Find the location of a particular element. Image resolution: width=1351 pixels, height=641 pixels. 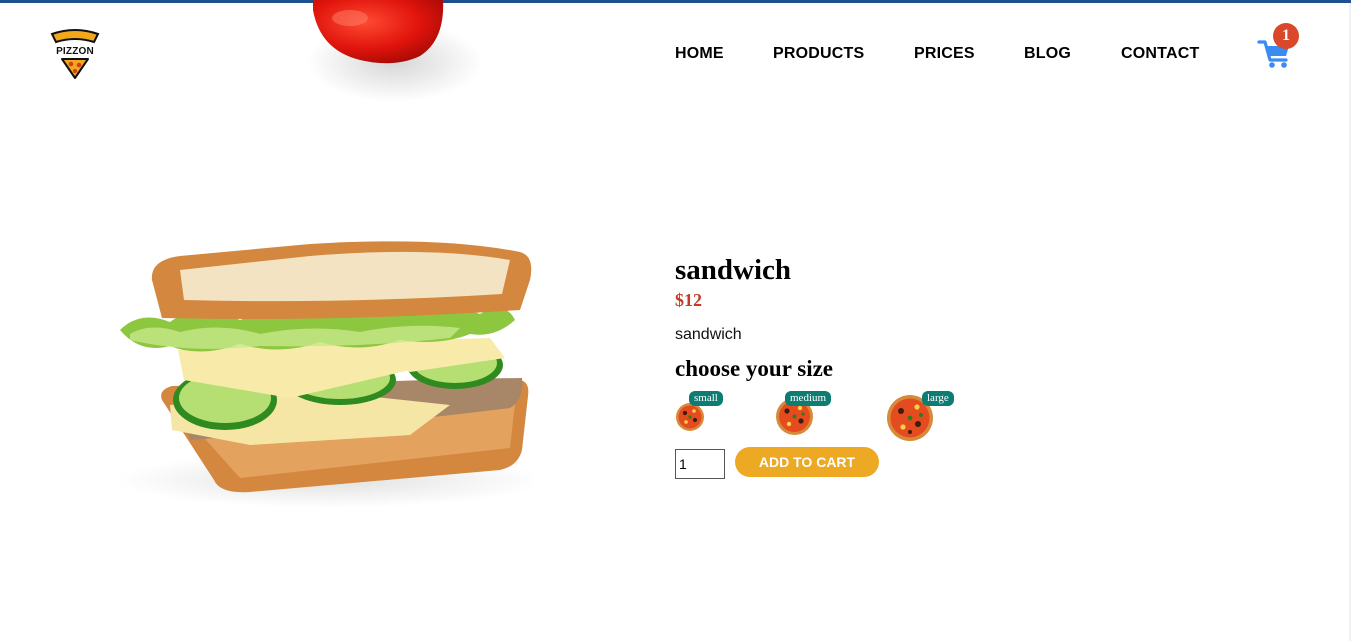

nav-blog-link: BLOG is located at coordinates (1047, 54).